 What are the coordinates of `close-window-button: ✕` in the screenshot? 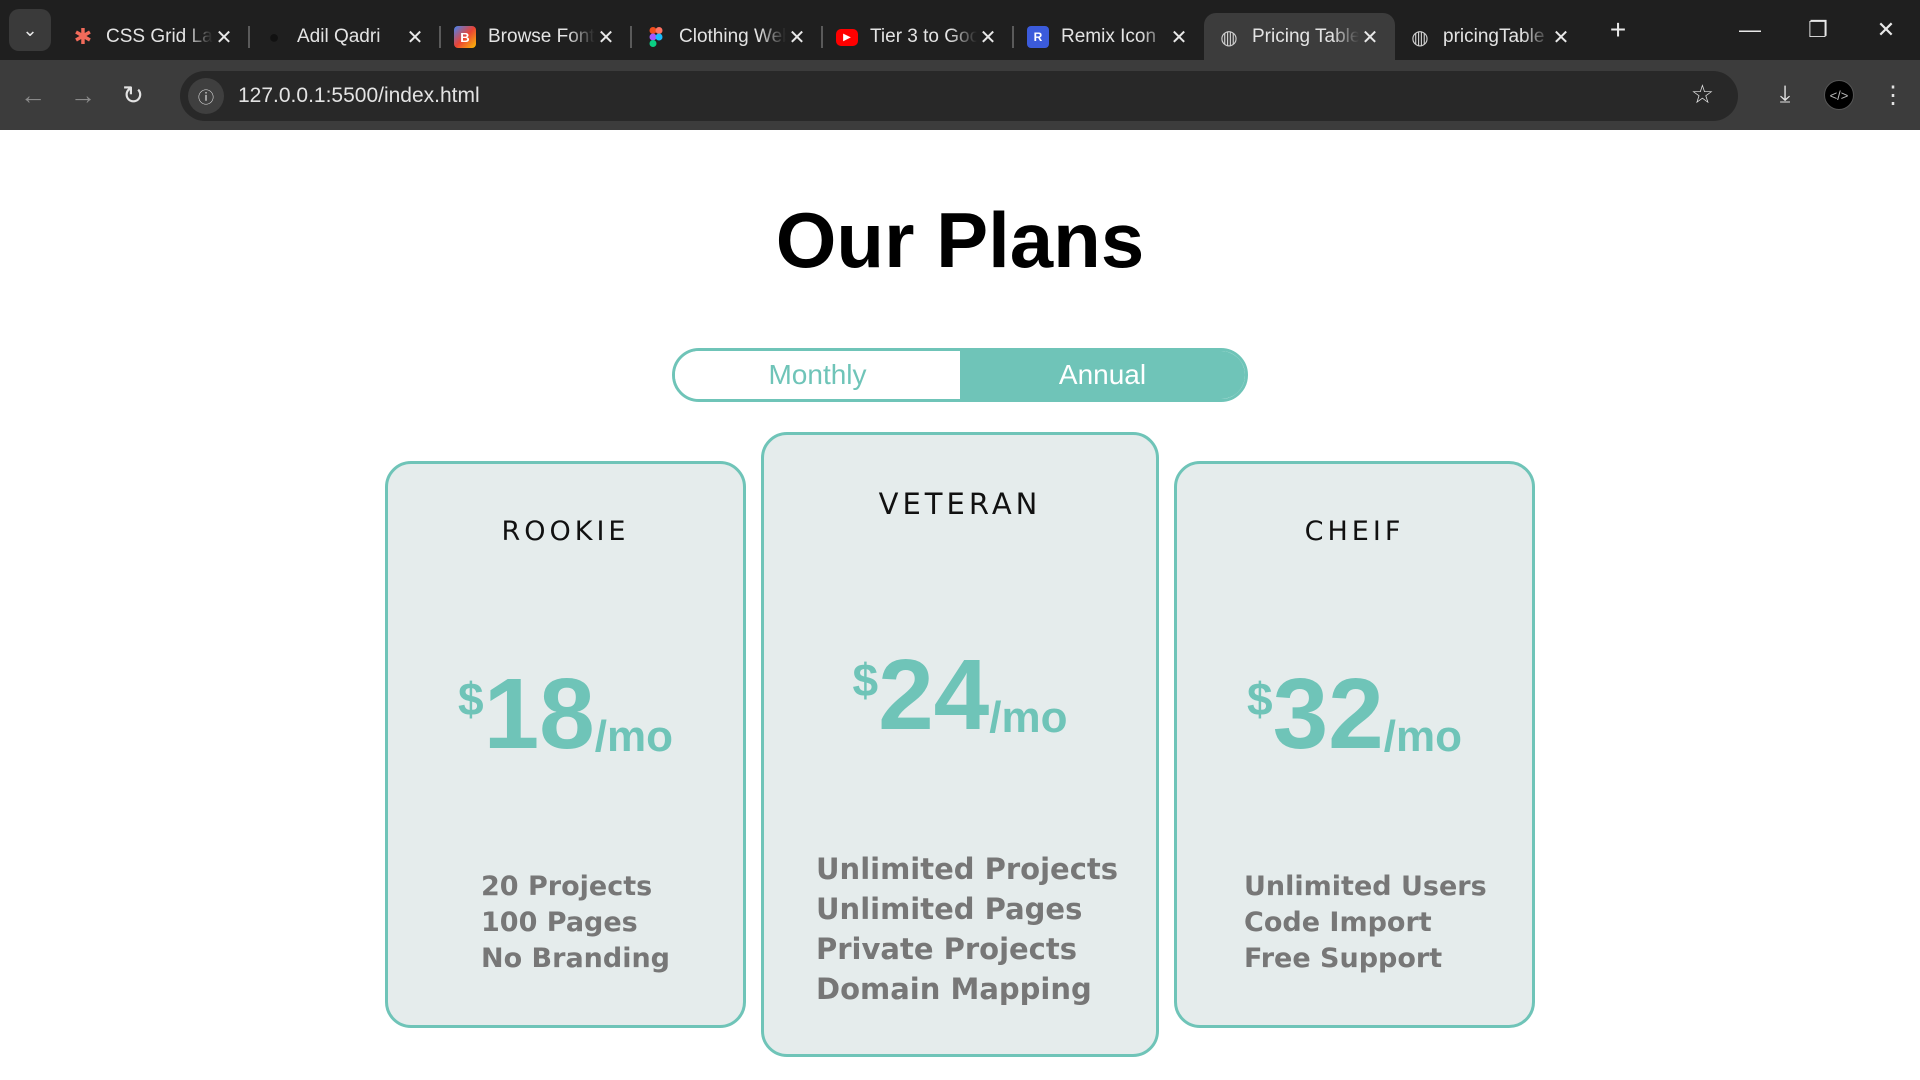 It's located at (1886, 30).